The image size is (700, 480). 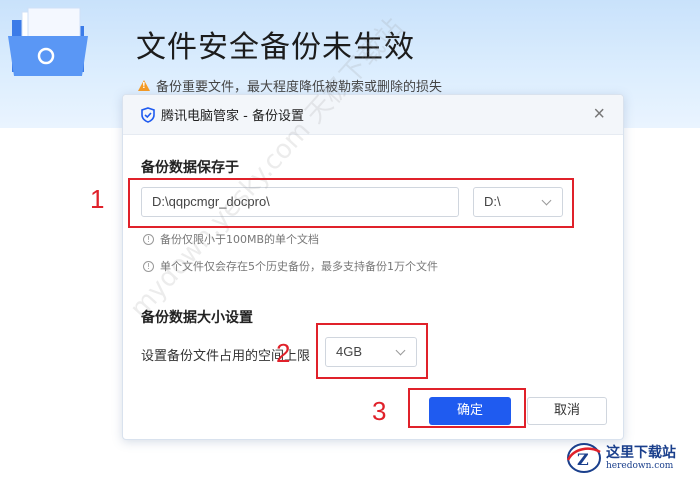 I want to click on logo-sub-text: heredown.com, so click(x=640, y=465).